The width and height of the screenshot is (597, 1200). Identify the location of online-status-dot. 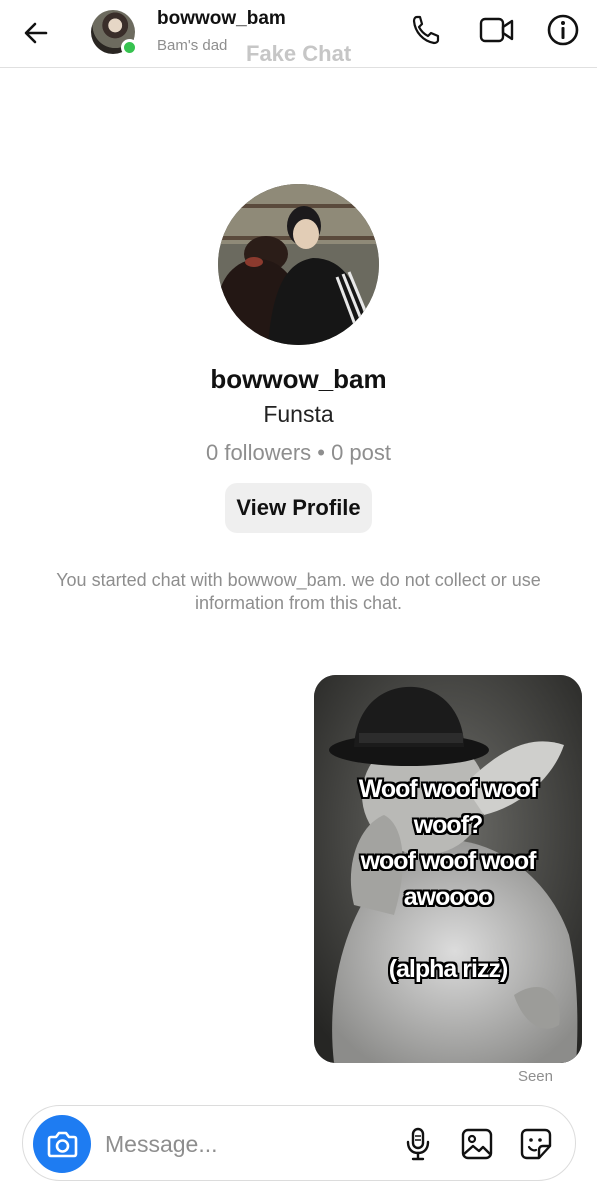
(129, 47).